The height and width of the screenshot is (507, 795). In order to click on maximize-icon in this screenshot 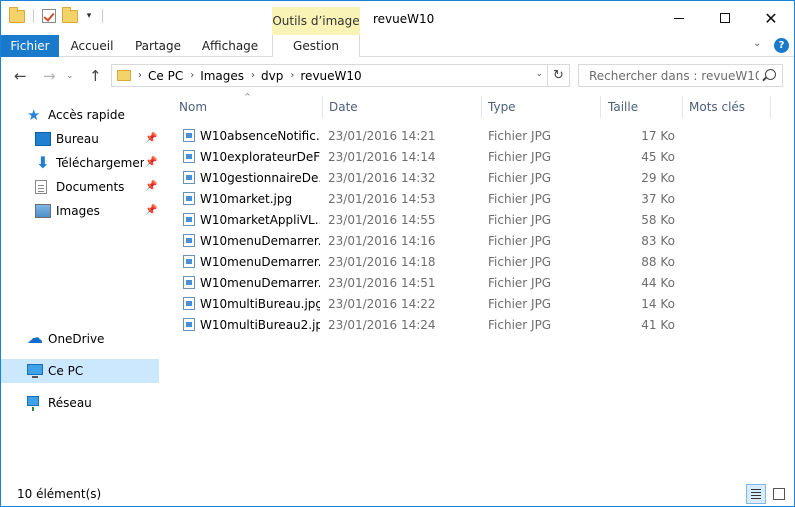, I will do `click(725, 18)`.